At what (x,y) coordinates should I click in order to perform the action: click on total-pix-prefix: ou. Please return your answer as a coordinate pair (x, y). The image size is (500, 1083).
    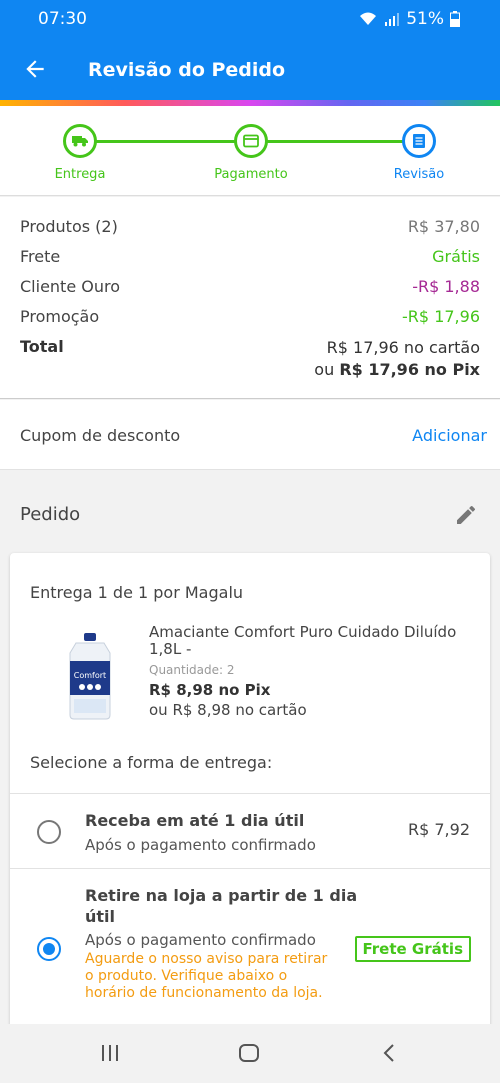
    Looking at the image, I should click on (324, 369).